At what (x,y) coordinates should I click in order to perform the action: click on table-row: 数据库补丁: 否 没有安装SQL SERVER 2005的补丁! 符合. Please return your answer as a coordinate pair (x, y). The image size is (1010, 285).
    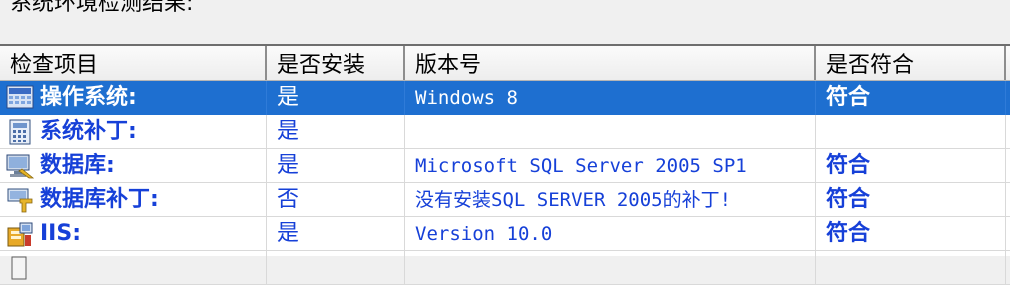
    Looking at the image, I should click on (505, 200).